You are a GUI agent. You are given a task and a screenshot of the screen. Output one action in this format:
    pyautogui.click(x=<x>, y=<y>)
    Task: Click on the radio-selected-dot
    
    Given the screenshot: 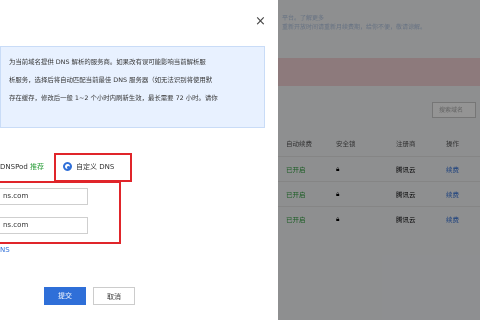 What is the action you would take?
    pyautogui.click(x=68, y=167)
    